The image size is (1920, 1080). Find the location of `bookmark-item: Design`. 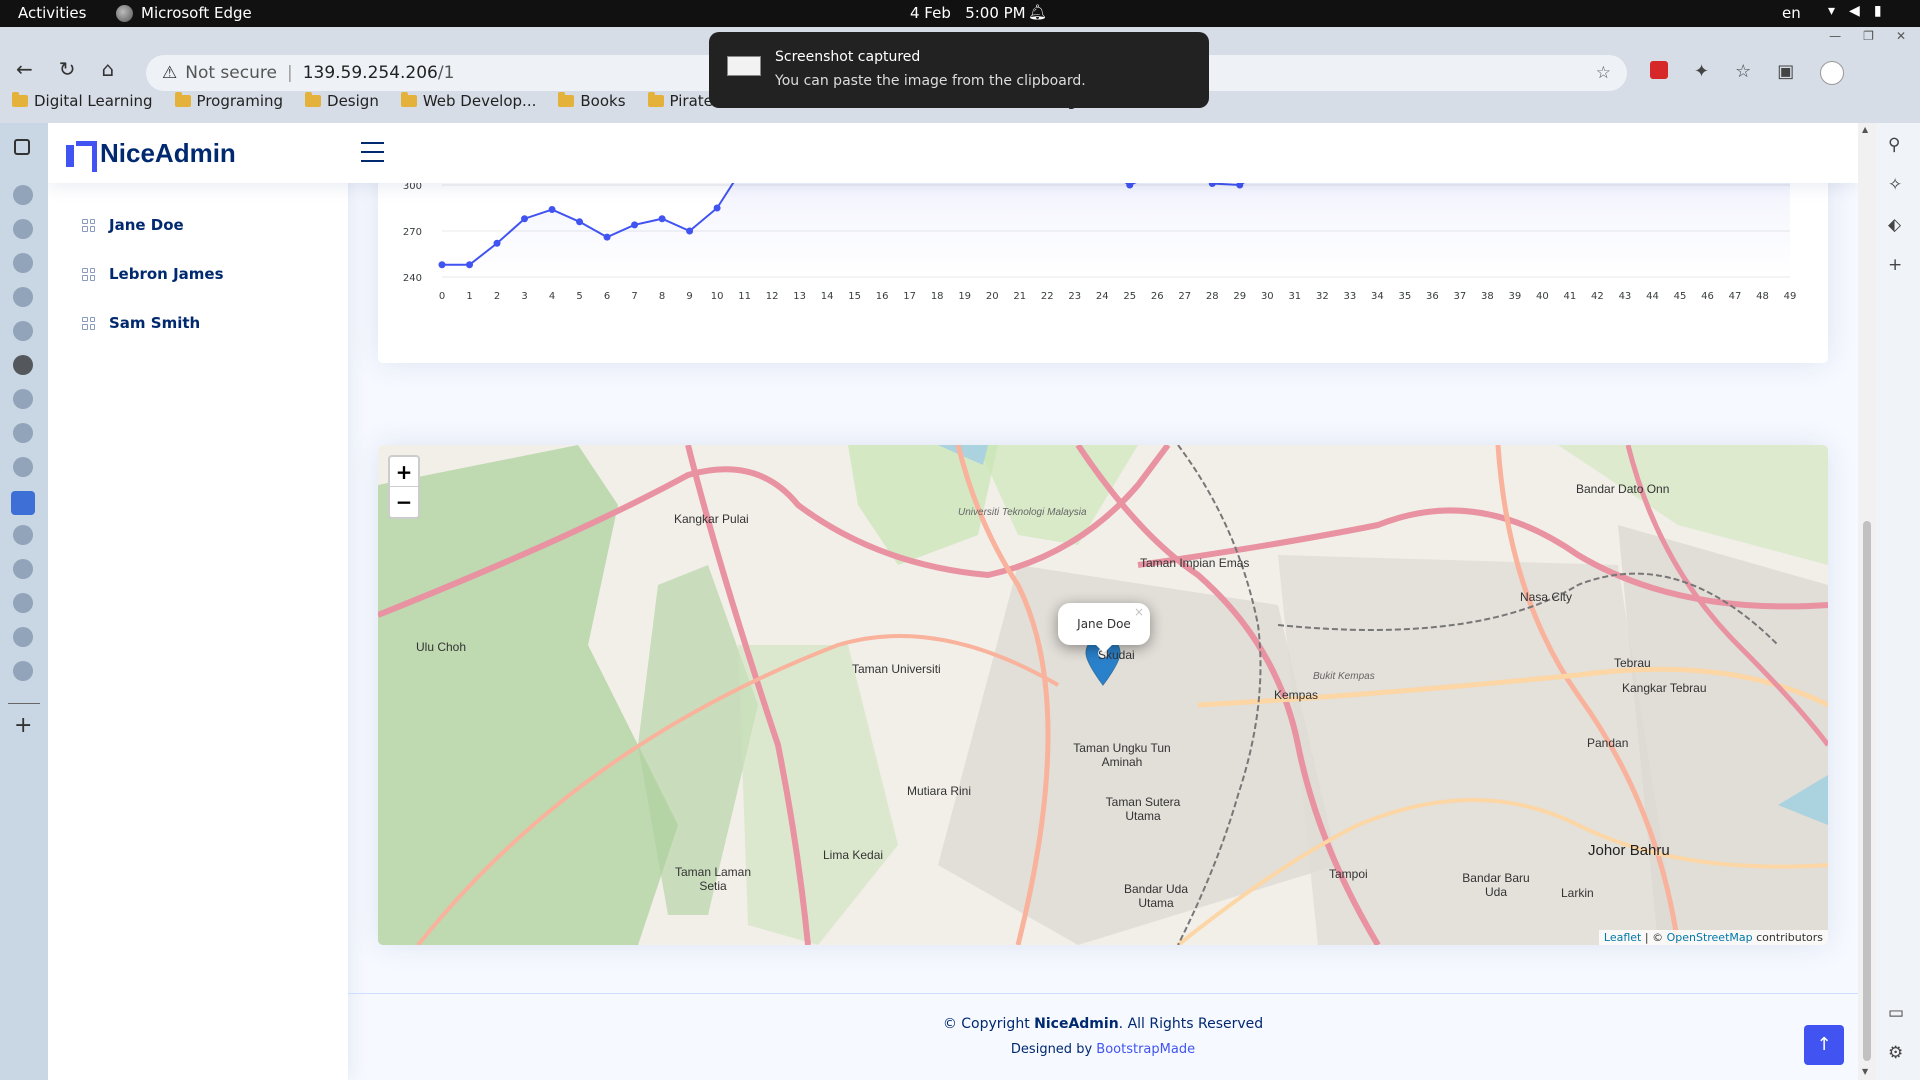

bookmark-item: Design is located at coordinates (342, 101).